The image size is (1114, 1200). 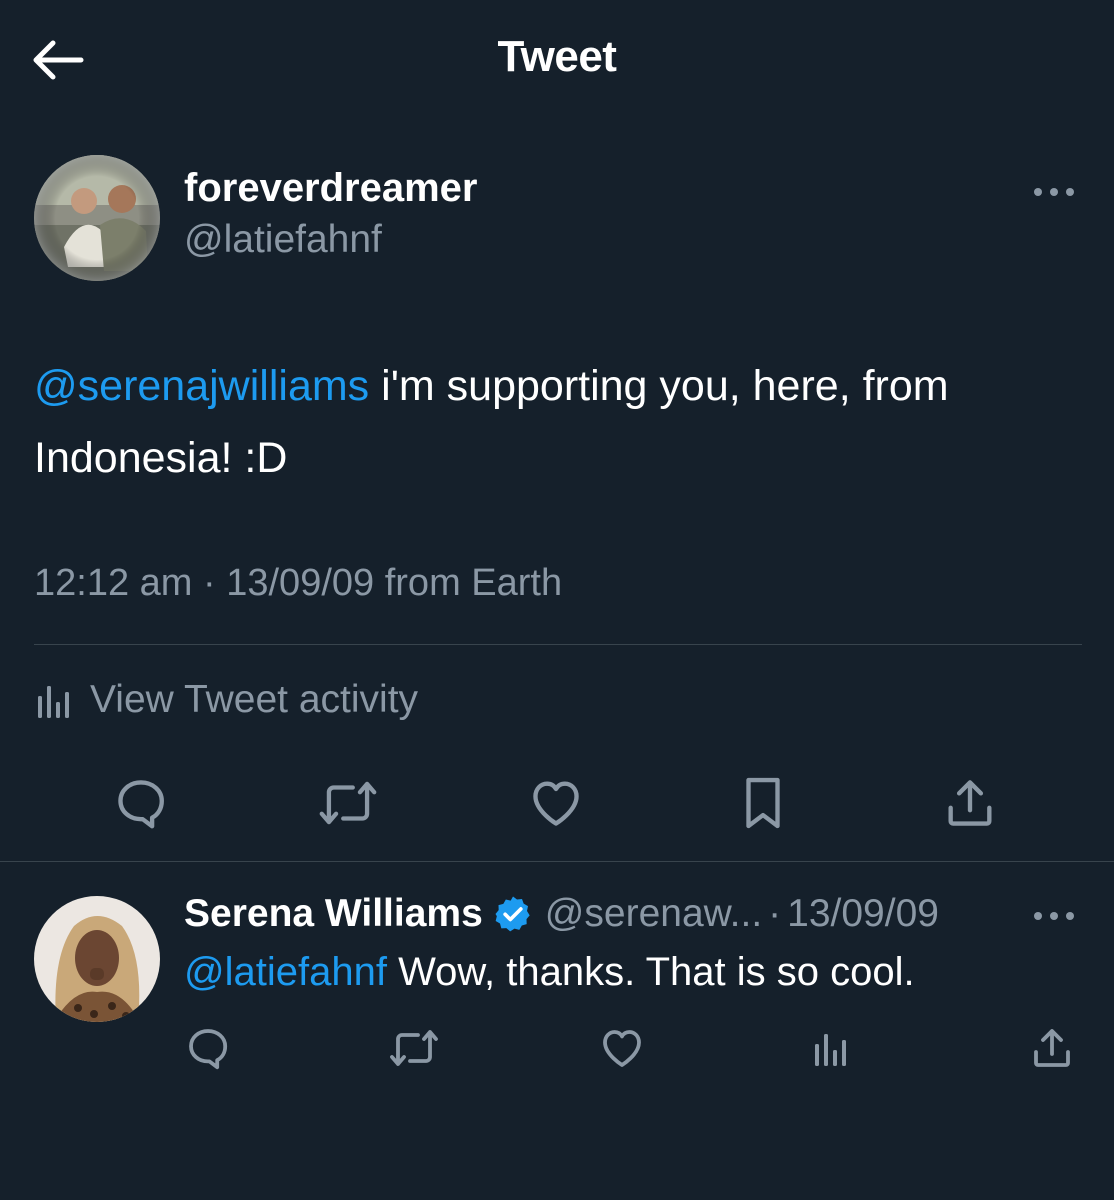 I want to click on bookmark-button, so click(x=763, y=803).